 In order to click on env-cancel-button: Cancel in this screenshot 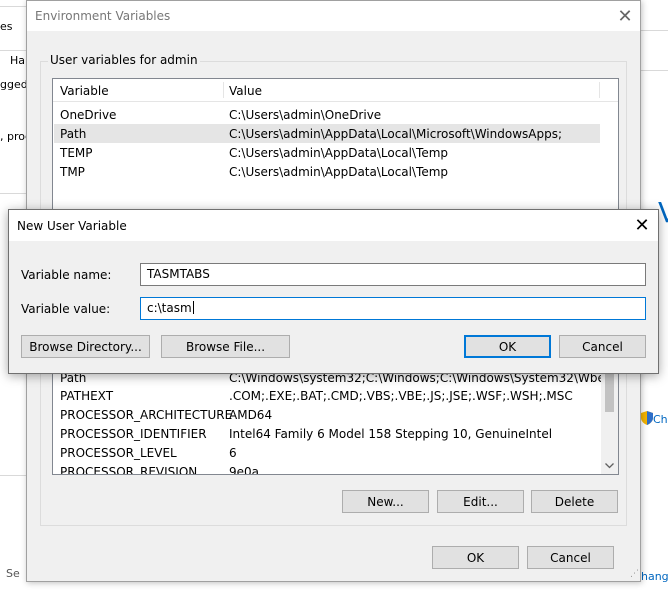, I will do `click(570, 557)`.